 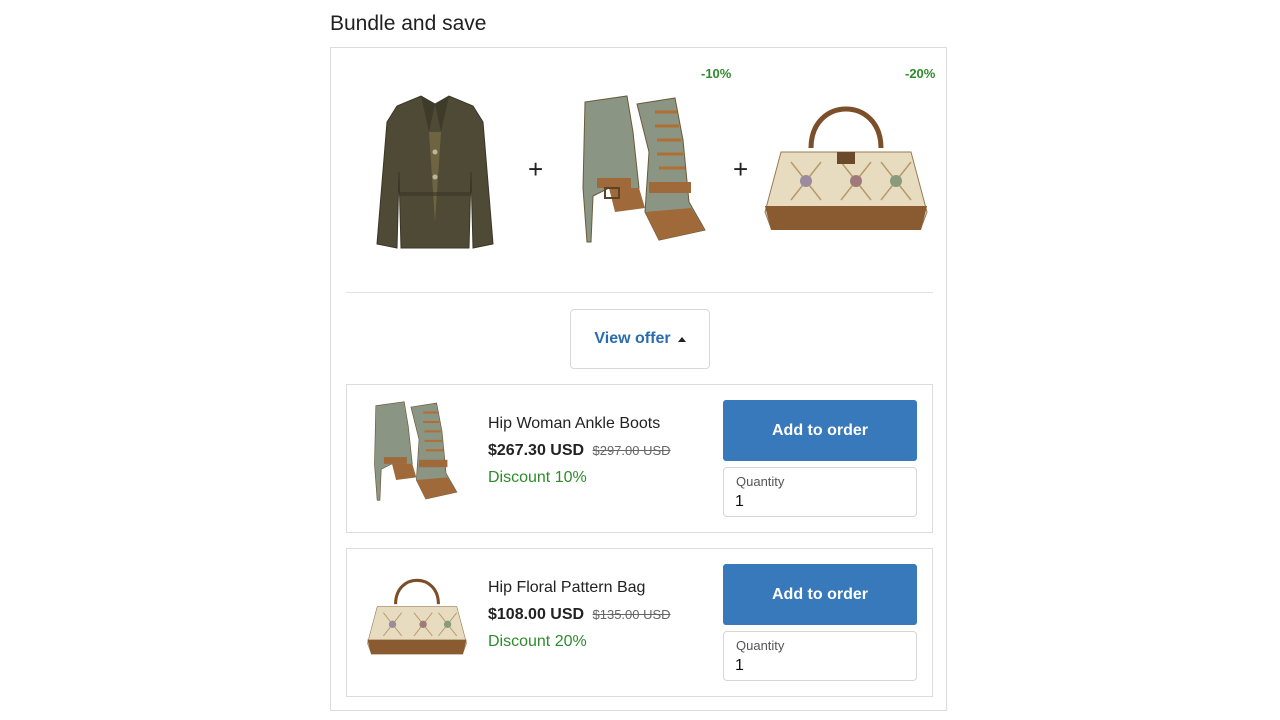 What do you see at coordinates (716, 73) in the screenshot?
I see `boots-discount-tag: -10%` at bounding box center [716, 73].